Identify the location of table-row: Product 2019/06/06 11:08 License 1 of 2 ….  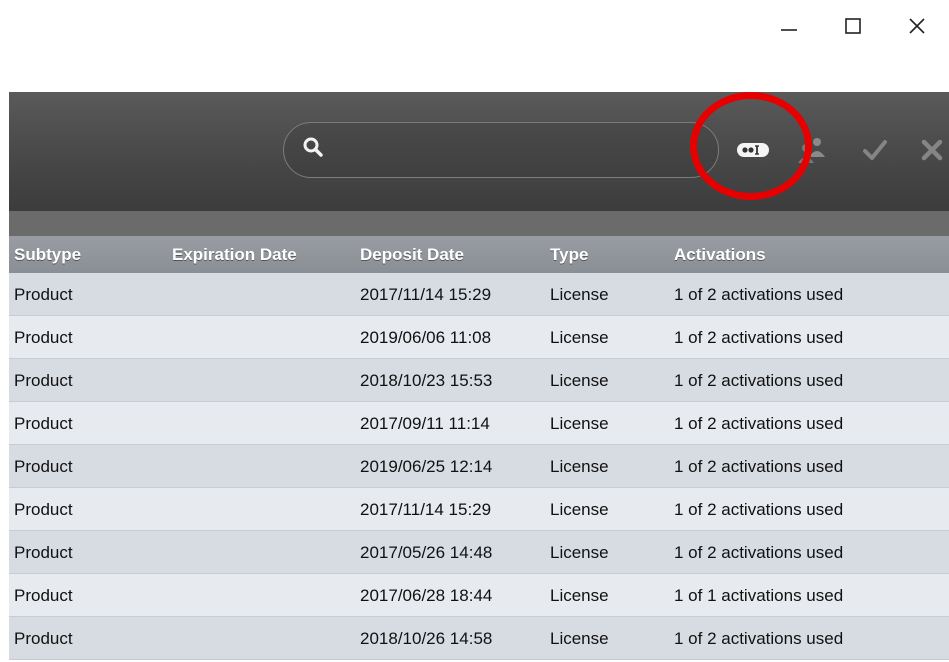
(479, 337).